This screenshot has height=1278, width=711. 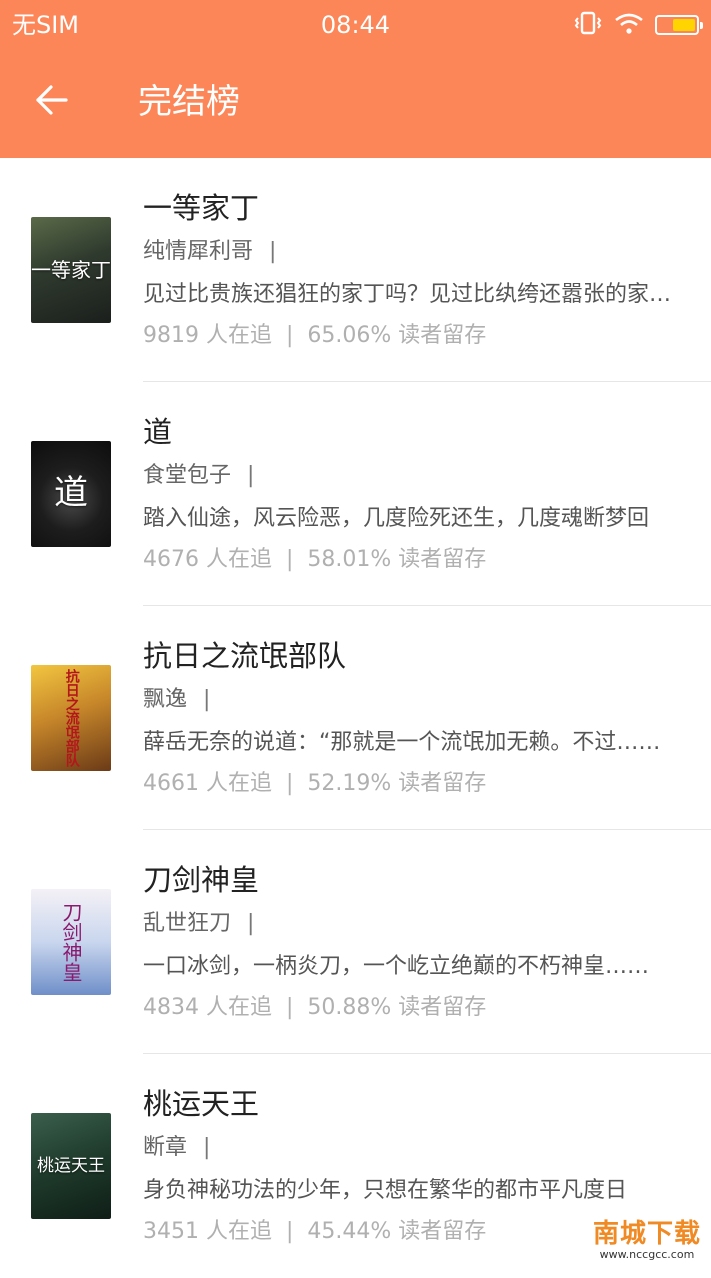 I want to click on status-bar: 无SIM 08:44, so click(x=355, y=25).